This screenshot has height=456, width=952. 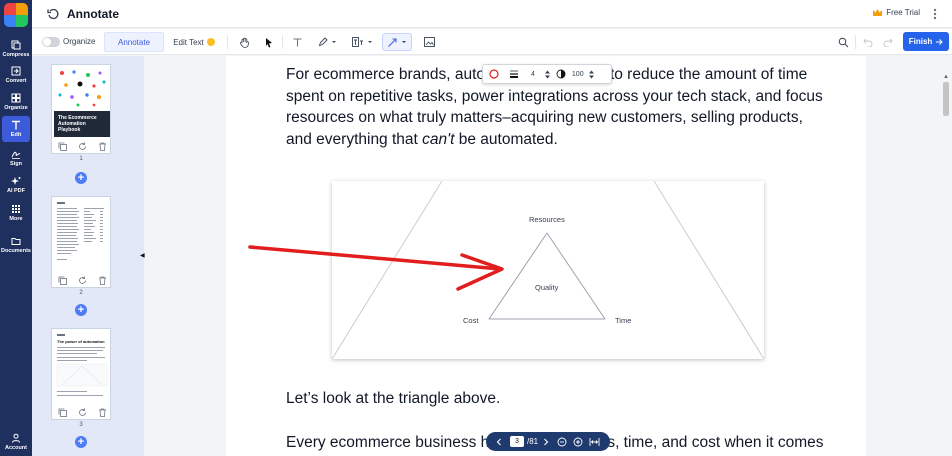 I want to click on image-tool-button, so click(x=429, y=42).